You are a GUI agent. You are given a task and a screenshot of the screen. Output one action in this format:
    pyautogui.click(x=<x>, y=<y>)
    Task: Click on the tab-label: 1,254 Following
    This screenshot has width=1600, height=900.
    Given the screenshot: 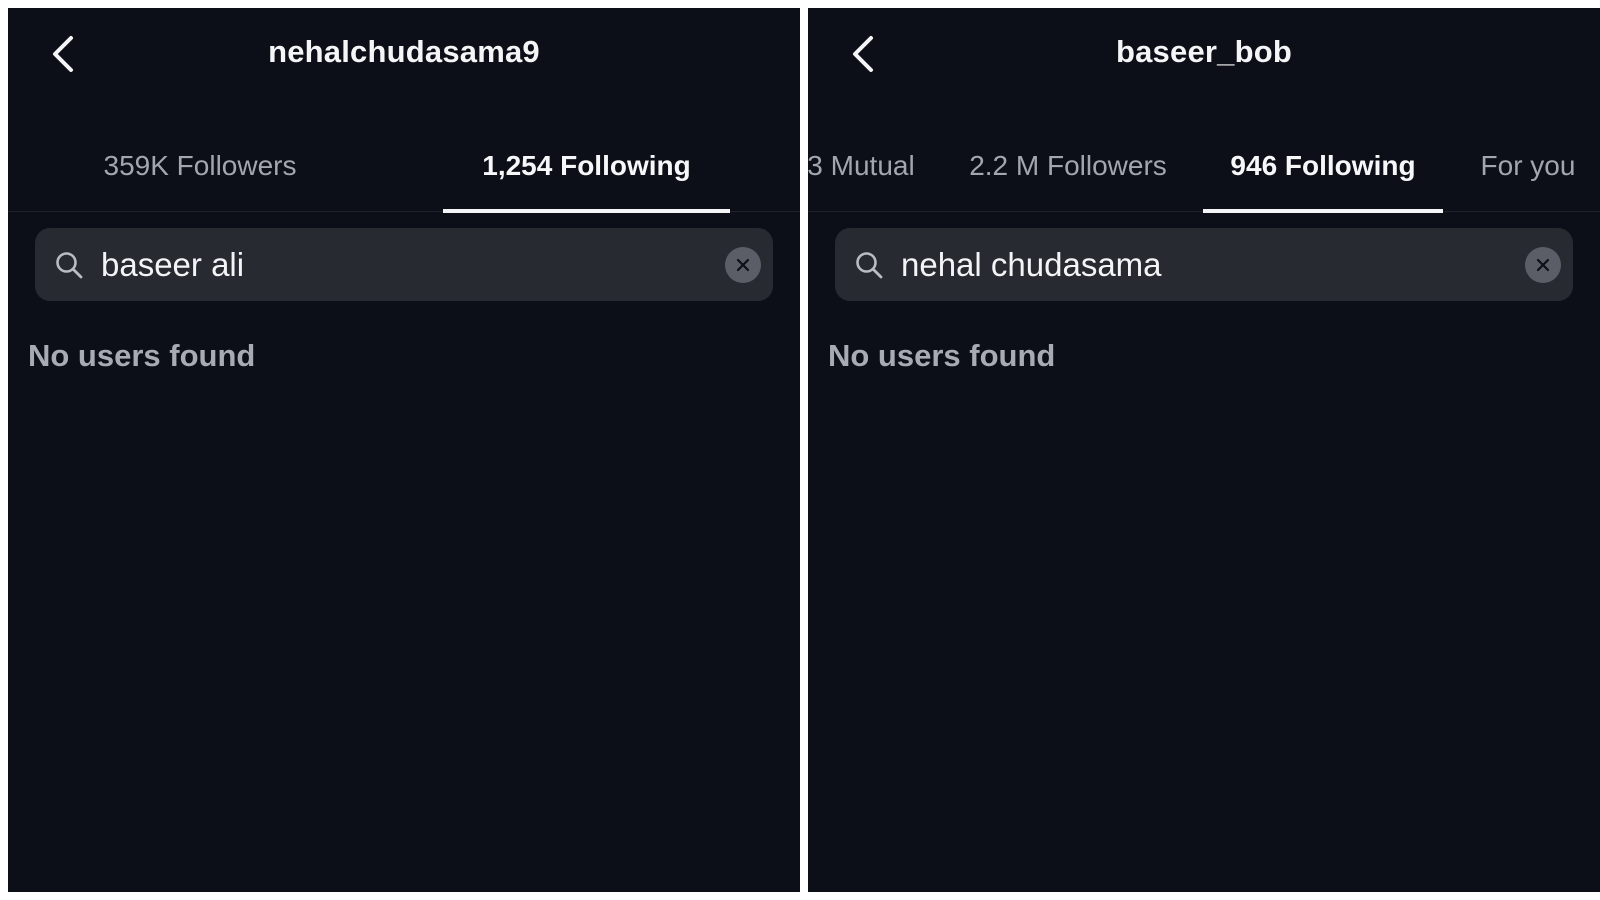 What is the action you would take?
    pyautogui.click(x=586, y=165)
    